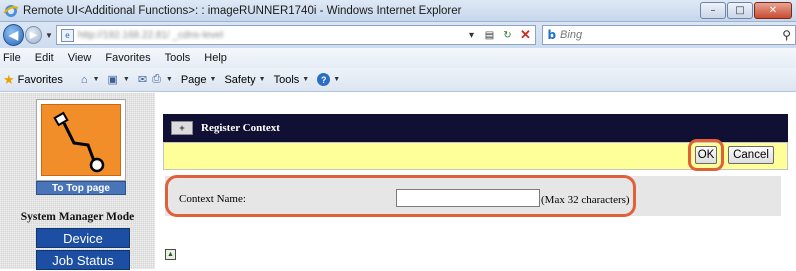 The height and width of the screenshot is (271, 796). Describe the element at coordinates (287, 80) in the screenshot. I see `tools-menu: Tools` at that location.